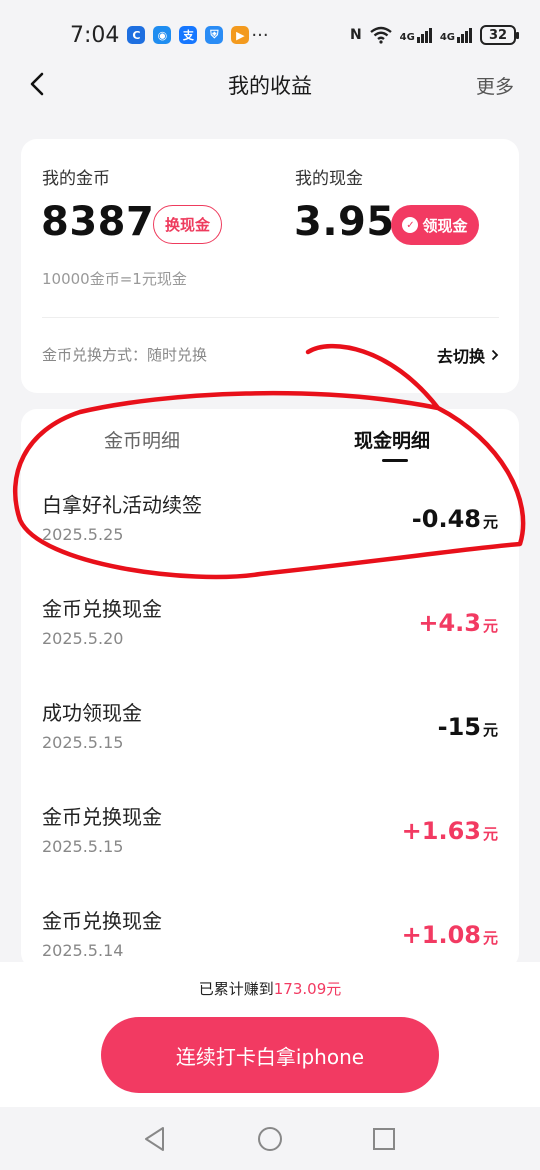 The width and height of the screenshot is (540, 1170). What do you see at coordinates (449, 623) in the screenshot?
I see `transaction-amount-value: +4.3` at bounding box center [449, 623].